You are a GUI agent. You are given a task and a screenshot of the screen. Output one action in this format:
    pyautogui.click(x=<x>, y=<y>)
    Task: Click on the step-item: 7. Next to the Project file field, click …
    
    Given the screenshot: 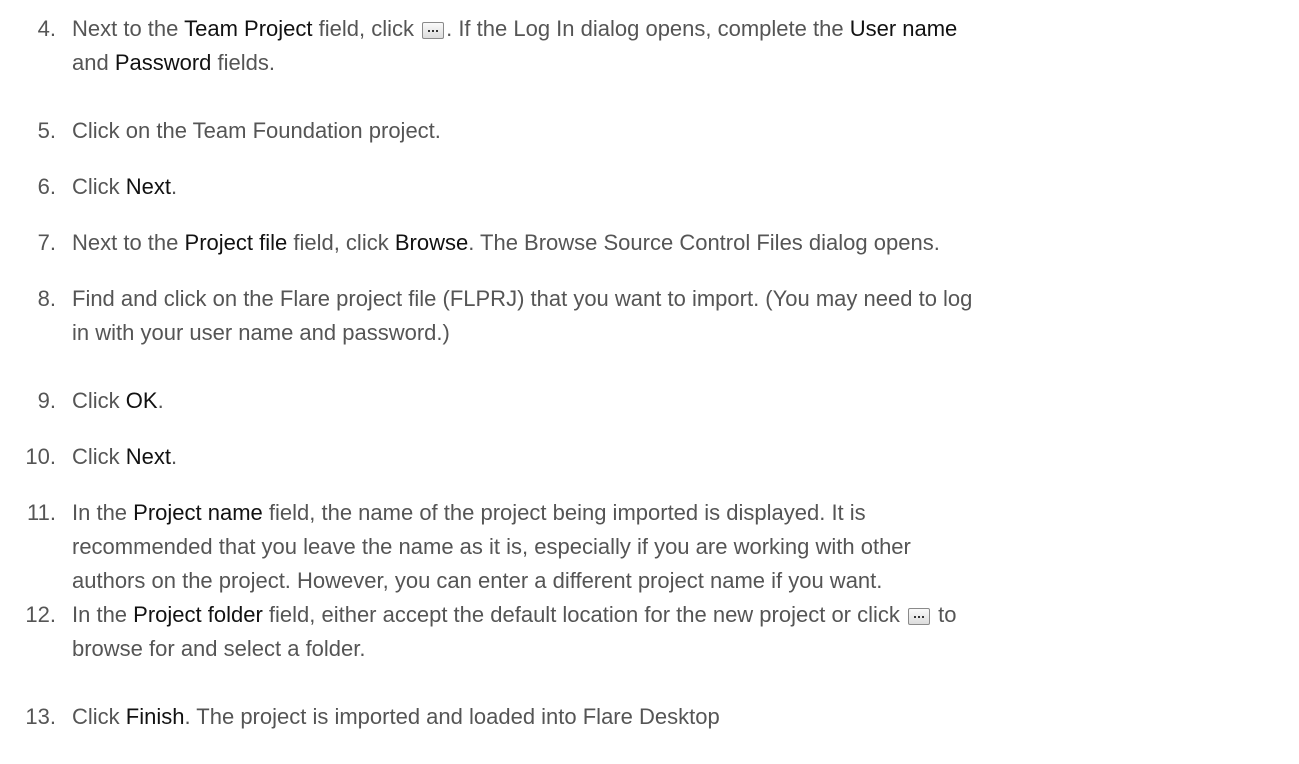 What is the action you would take?
    pyautogui.click(x=649, y=243)
    